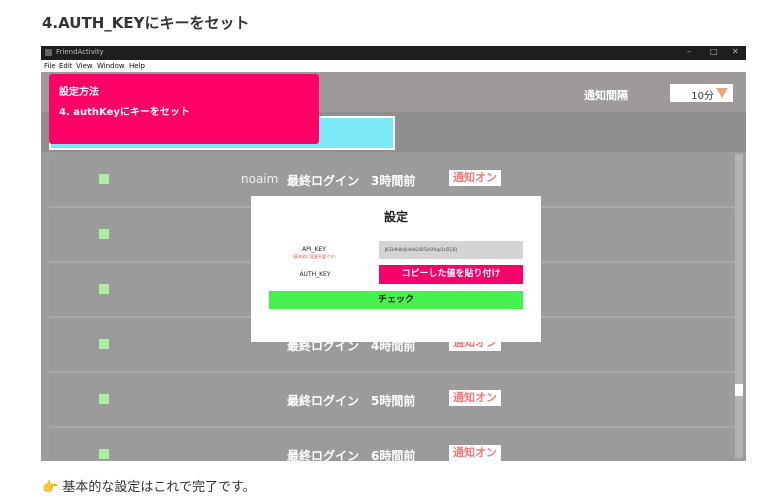 Image resolution: width=773 pixels, height=500 pixels. I want to click on menu-view: View, so click(84, 66).